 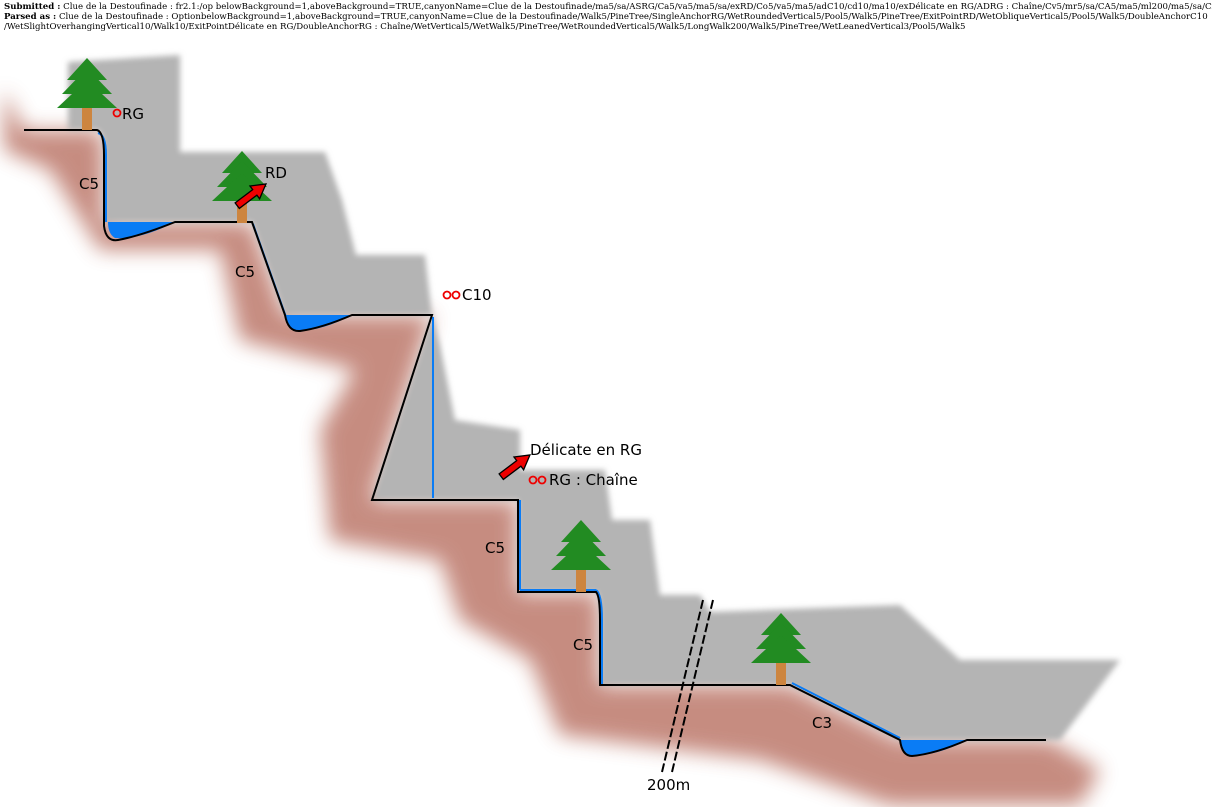 I want to click on anchor-label-rg: RG, so click(x=133, y=114).